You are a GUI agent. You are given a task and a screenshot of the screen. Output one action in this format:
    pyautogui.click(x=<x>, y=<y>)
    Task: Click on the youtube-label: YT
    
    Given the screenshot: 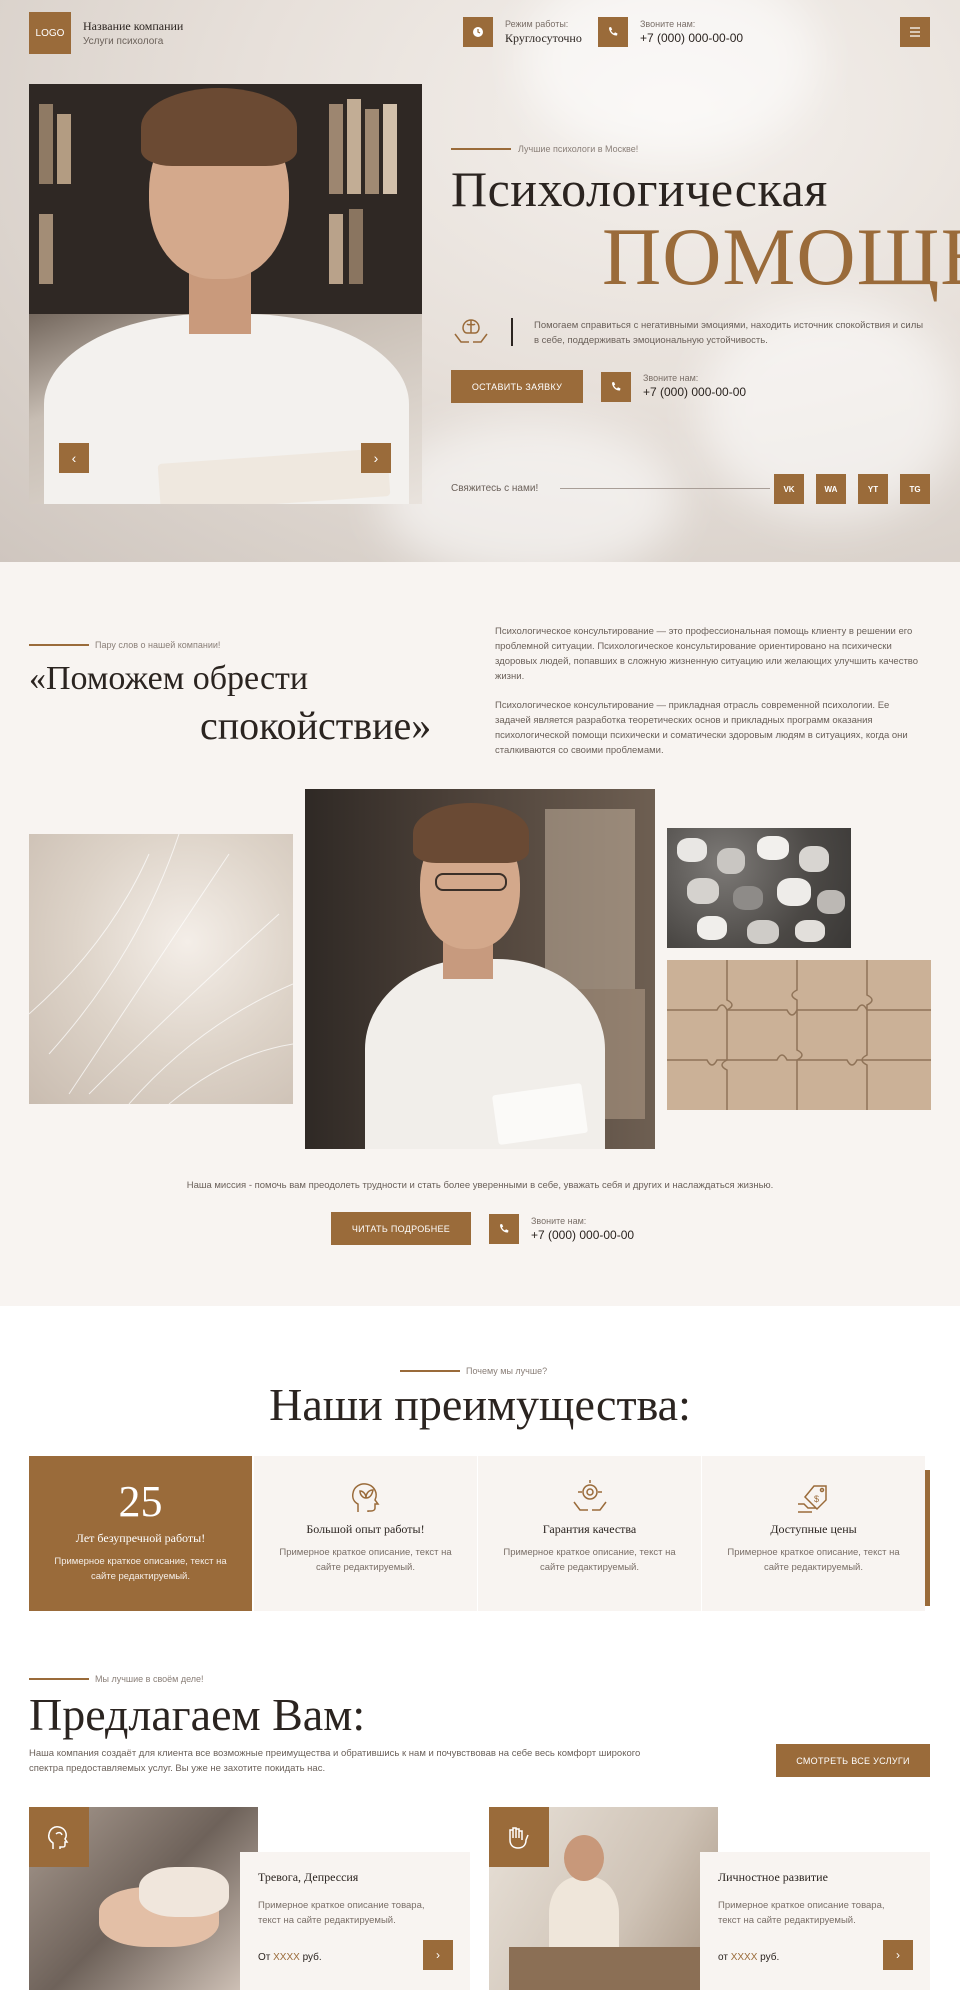 What is the action you would take?
    pyautogui.click(x=873, y=489)
    